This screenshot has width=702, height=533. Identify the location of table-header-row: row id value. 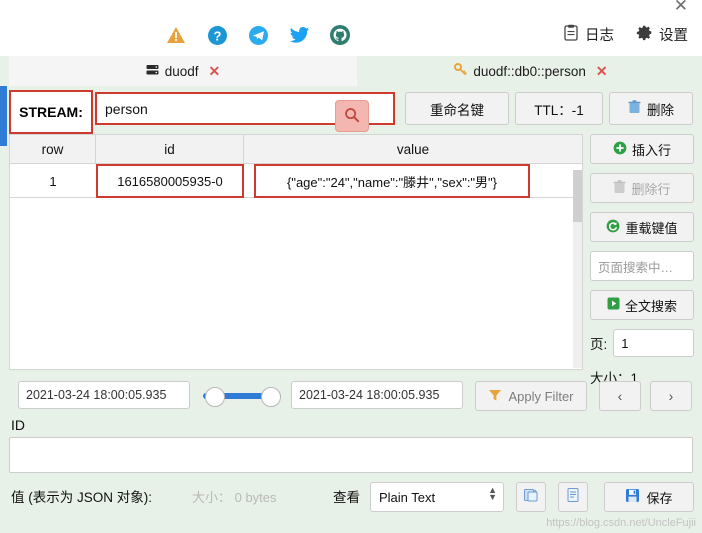
(296, 149).